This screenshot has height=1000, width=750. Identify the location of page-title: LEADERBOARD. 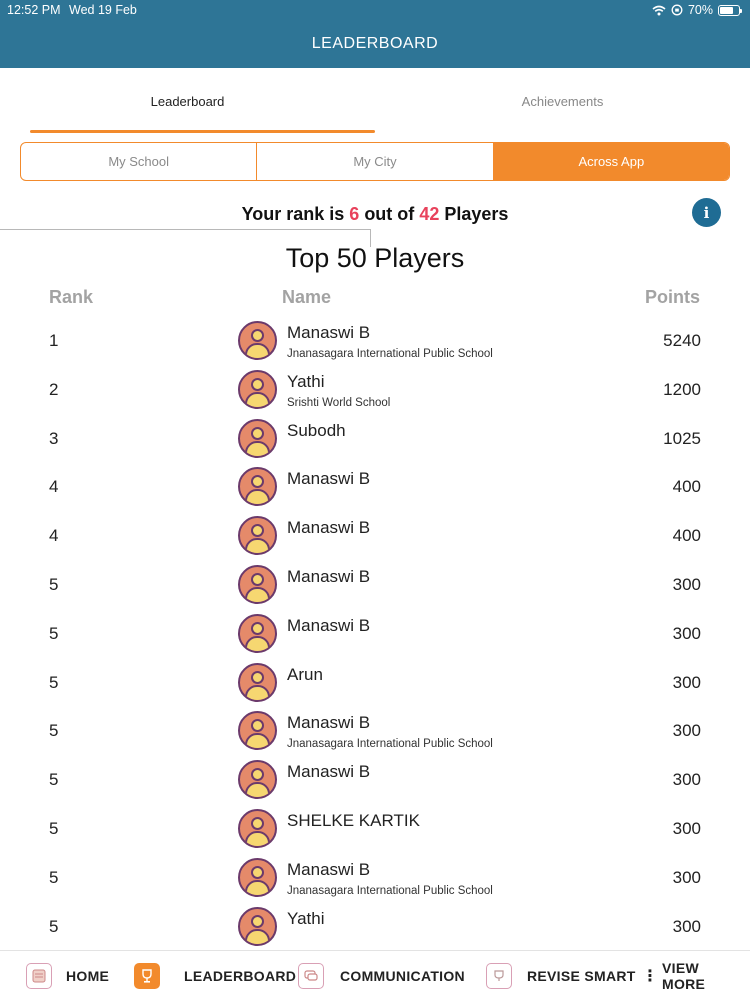
(375, 43).